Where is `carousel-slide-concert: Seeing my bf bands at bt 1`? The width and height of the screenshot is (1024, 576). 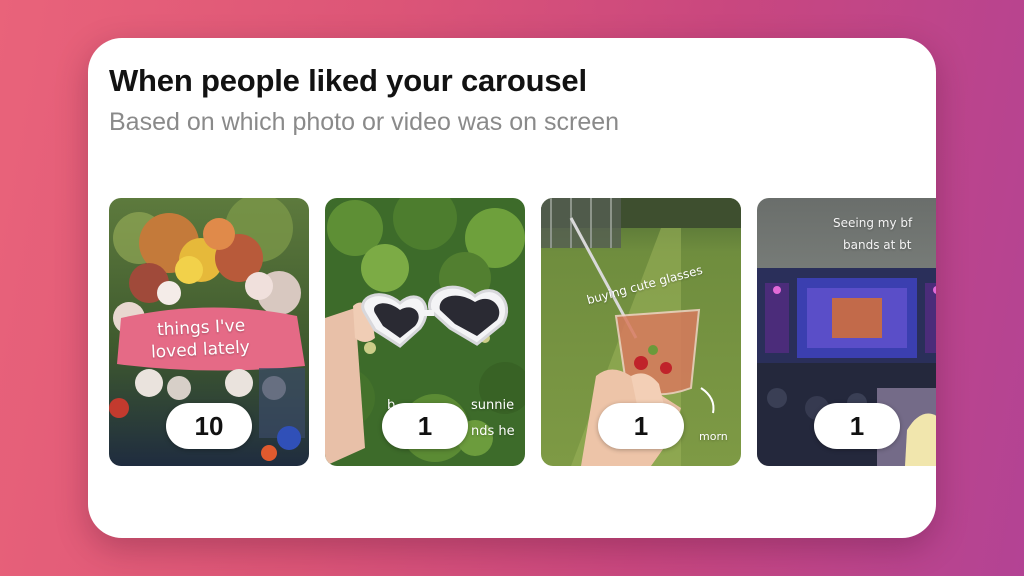 carousel-slide-concert: Seeing my bf bands at bt 1 is located at coordinates (846, 332).